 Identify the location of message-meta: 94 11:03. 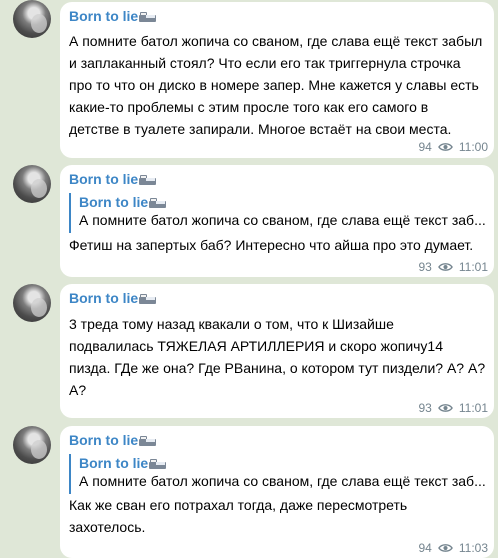
(454, 548).